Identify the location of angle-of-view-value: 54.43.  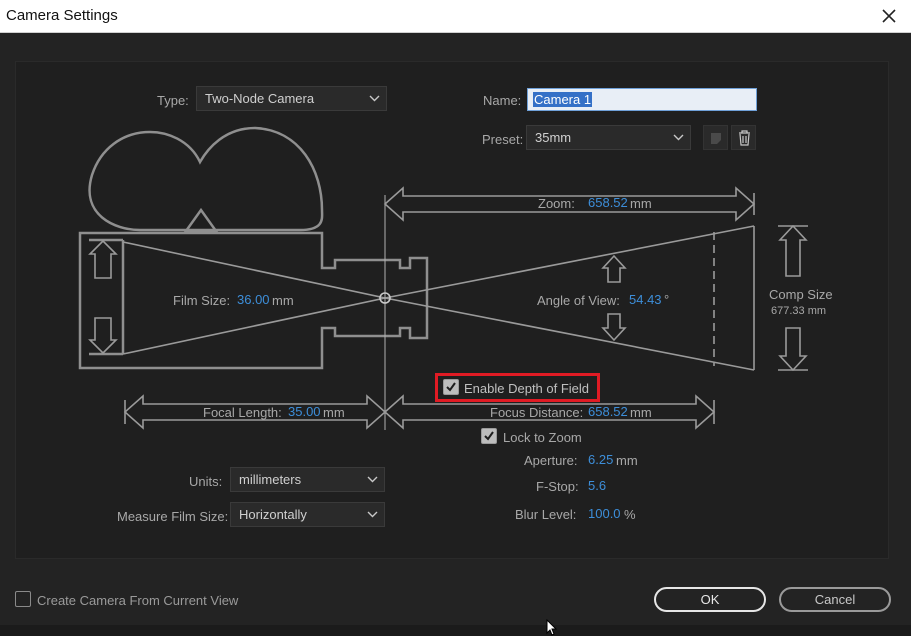
(645, 299).